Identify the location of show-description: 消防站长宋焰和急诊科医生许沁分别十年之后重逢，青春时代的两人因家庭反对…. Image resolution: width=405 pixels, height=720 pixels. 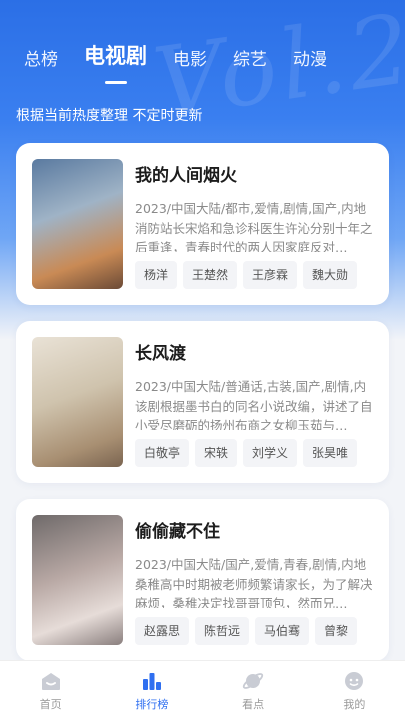
(254, 236).